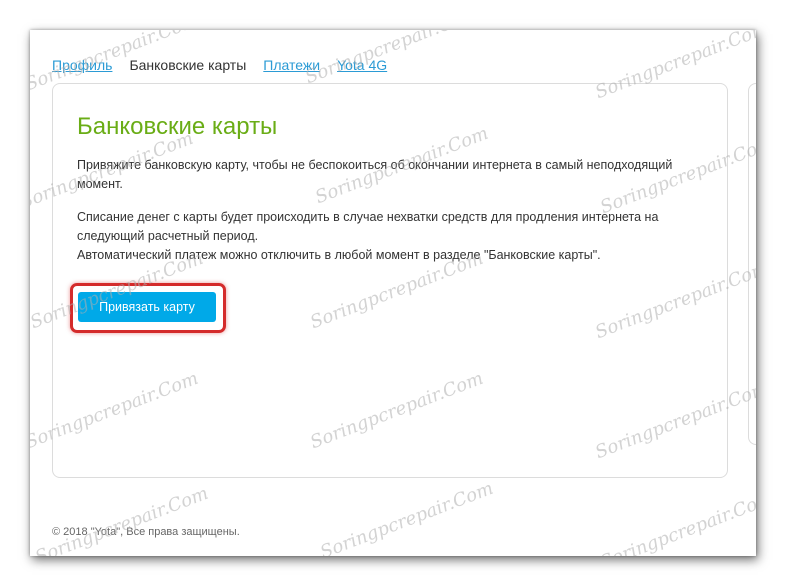 The width and height of the screenshot is (789, 588). I want to click on page-title: Банковские карты, so click(177, 126).